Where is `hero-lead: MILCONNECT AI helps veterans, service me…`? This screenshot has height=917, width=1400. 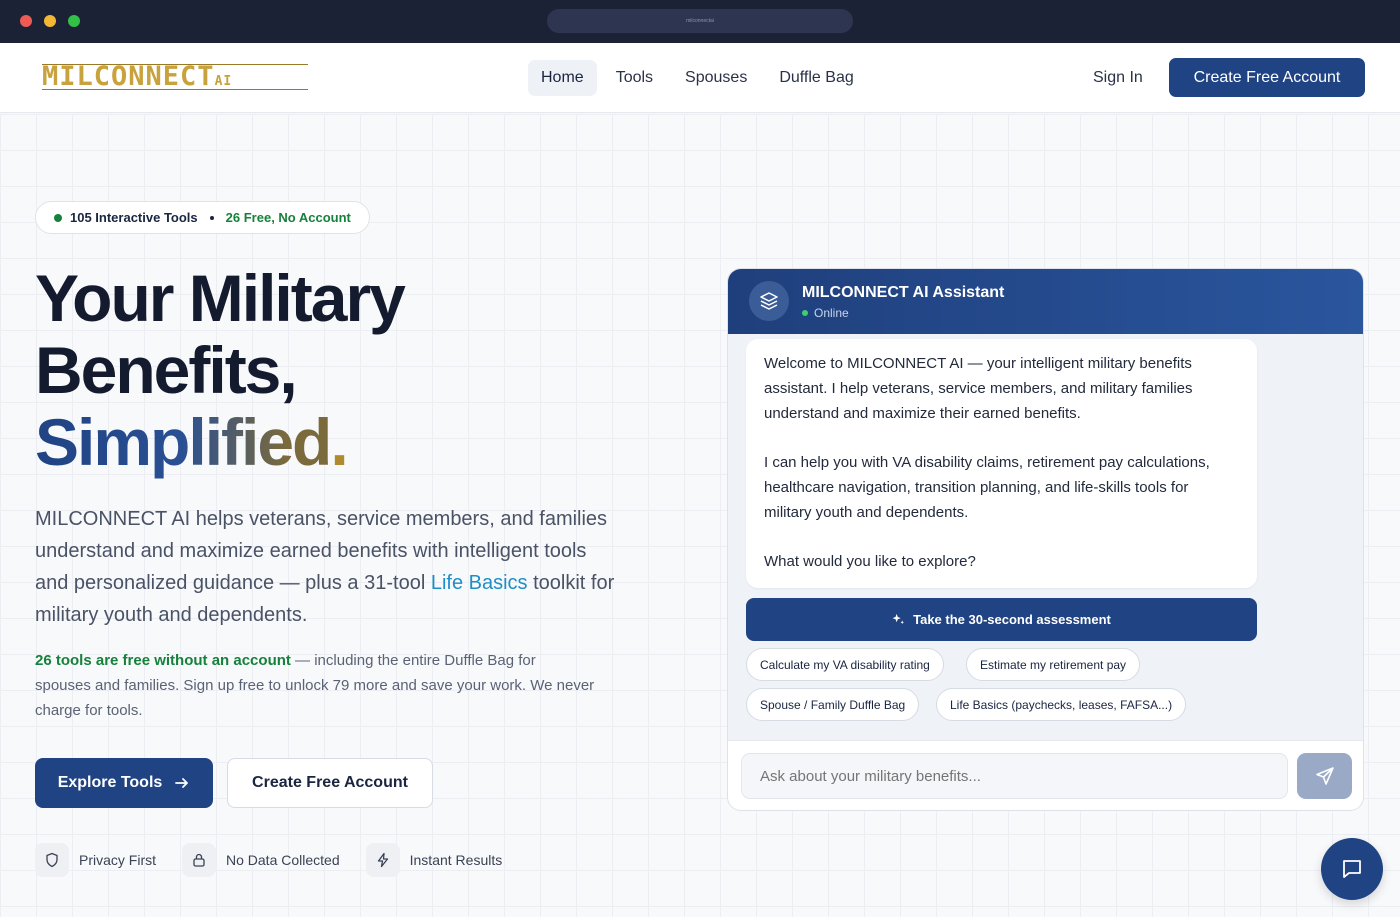 hero-lead: MILCONNECT AI helps veterans, service me… is located at coordinates (325, 567).